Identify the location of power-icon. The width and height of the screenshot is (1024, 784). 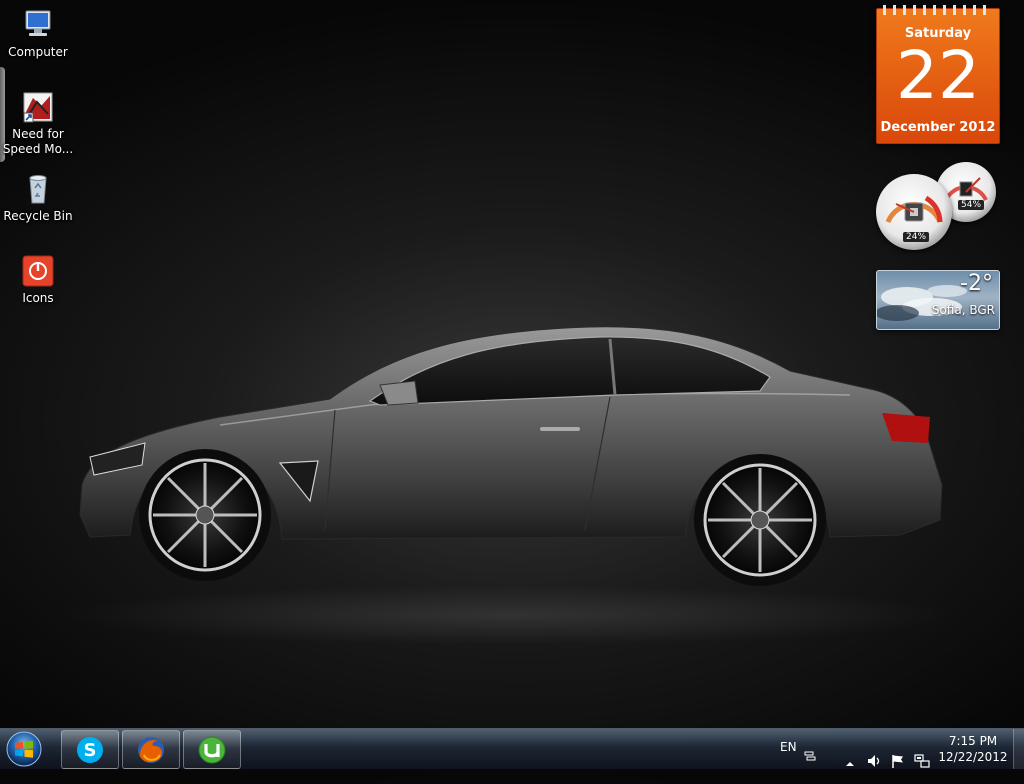
(38, 271).